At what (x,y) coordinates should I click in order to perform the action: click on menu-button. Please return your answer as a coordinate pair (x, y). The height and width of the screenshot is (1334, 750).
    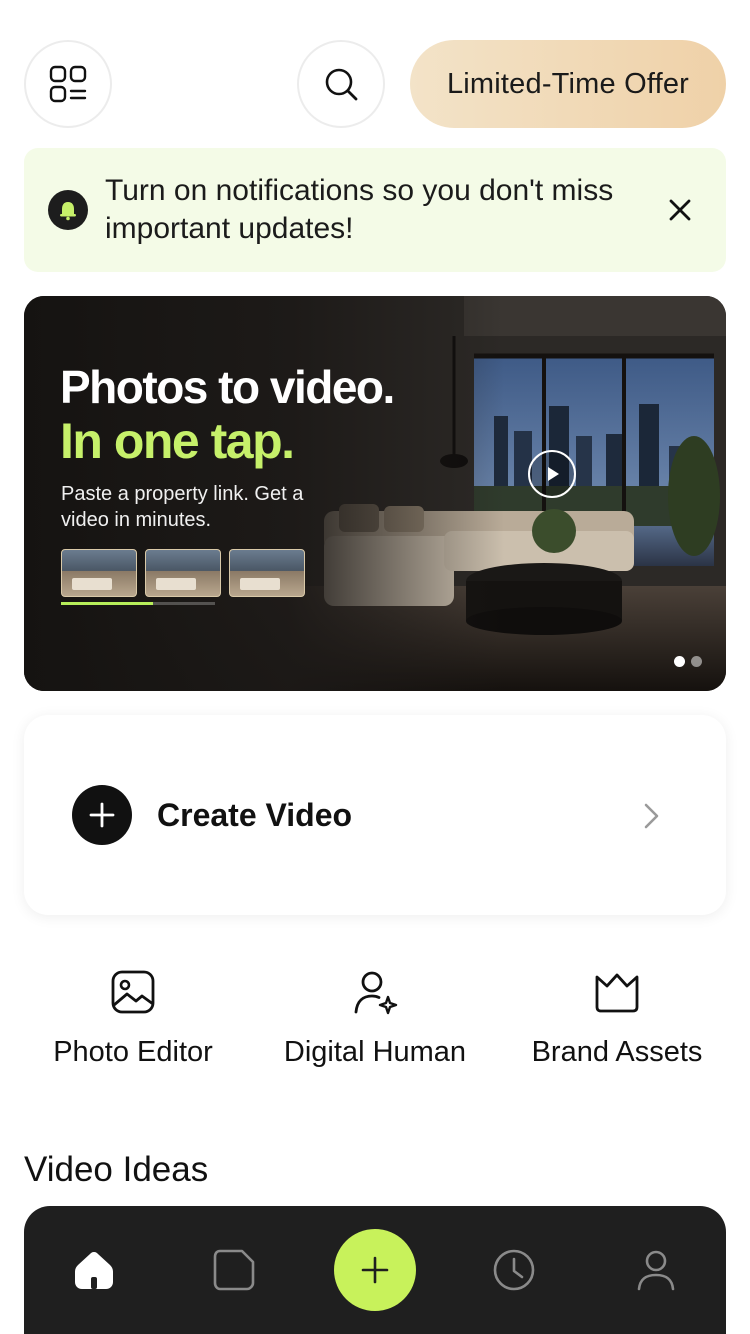
    Looking at the image, I should click on (68, 84).